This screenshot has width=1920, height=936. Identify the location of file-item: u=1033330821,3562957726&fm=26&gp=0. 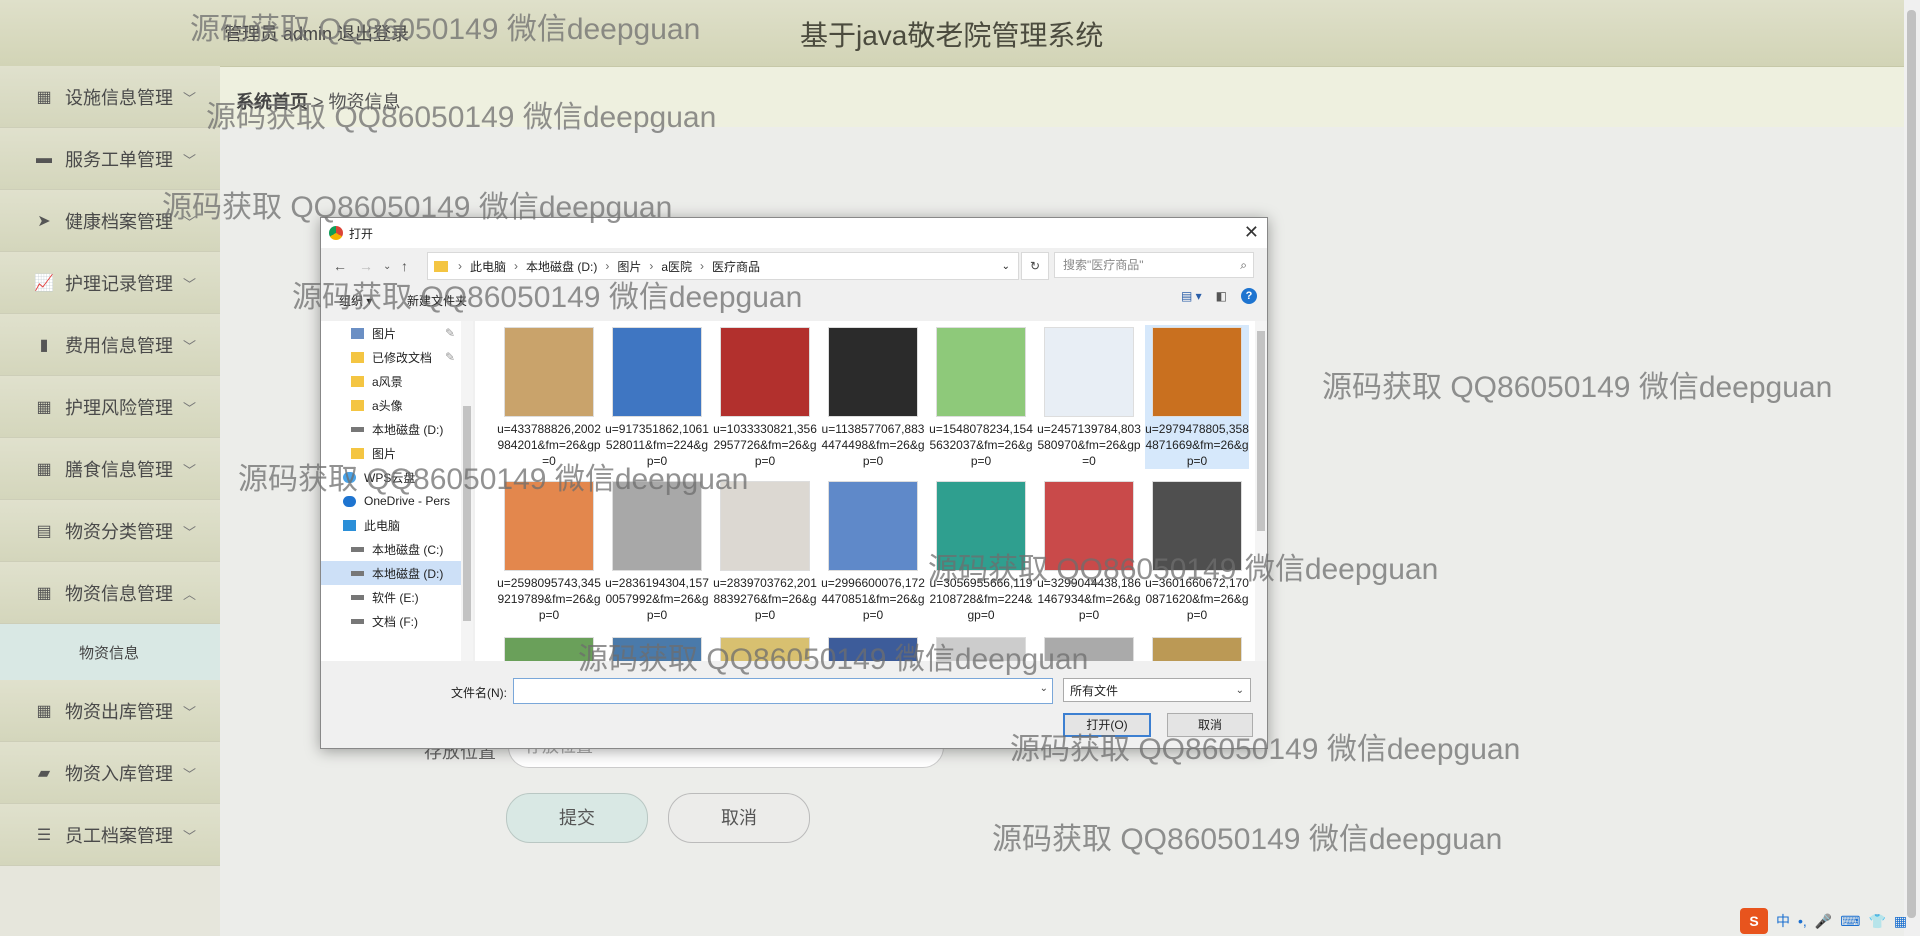
(765, 397).